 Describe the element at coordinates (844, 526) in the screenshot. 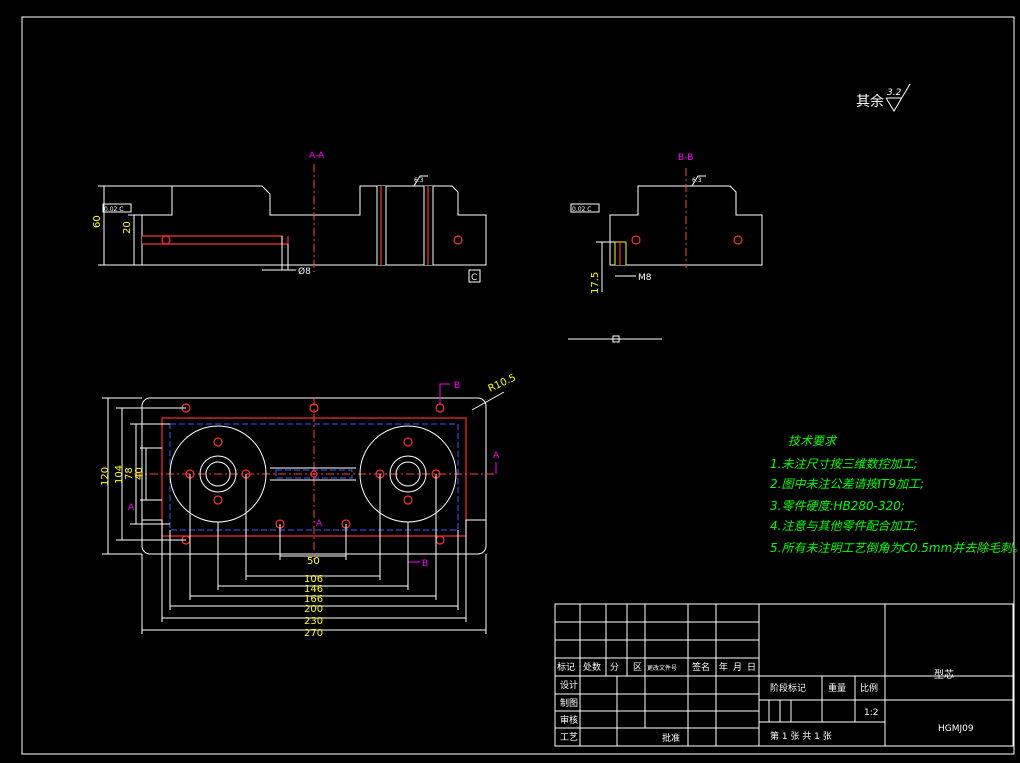

I see `tech-req-item: 4.注意与其他零件配合加工;` at that location.